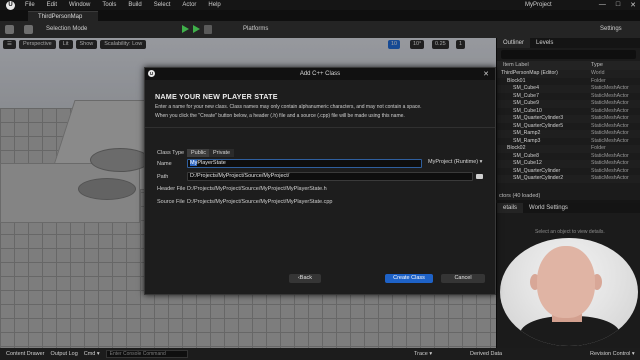  What do you see at coordinates (151, 73) in the screenshot?
I see `unreal-dialog-logo-icon: U` at bounding box center [151, 73].